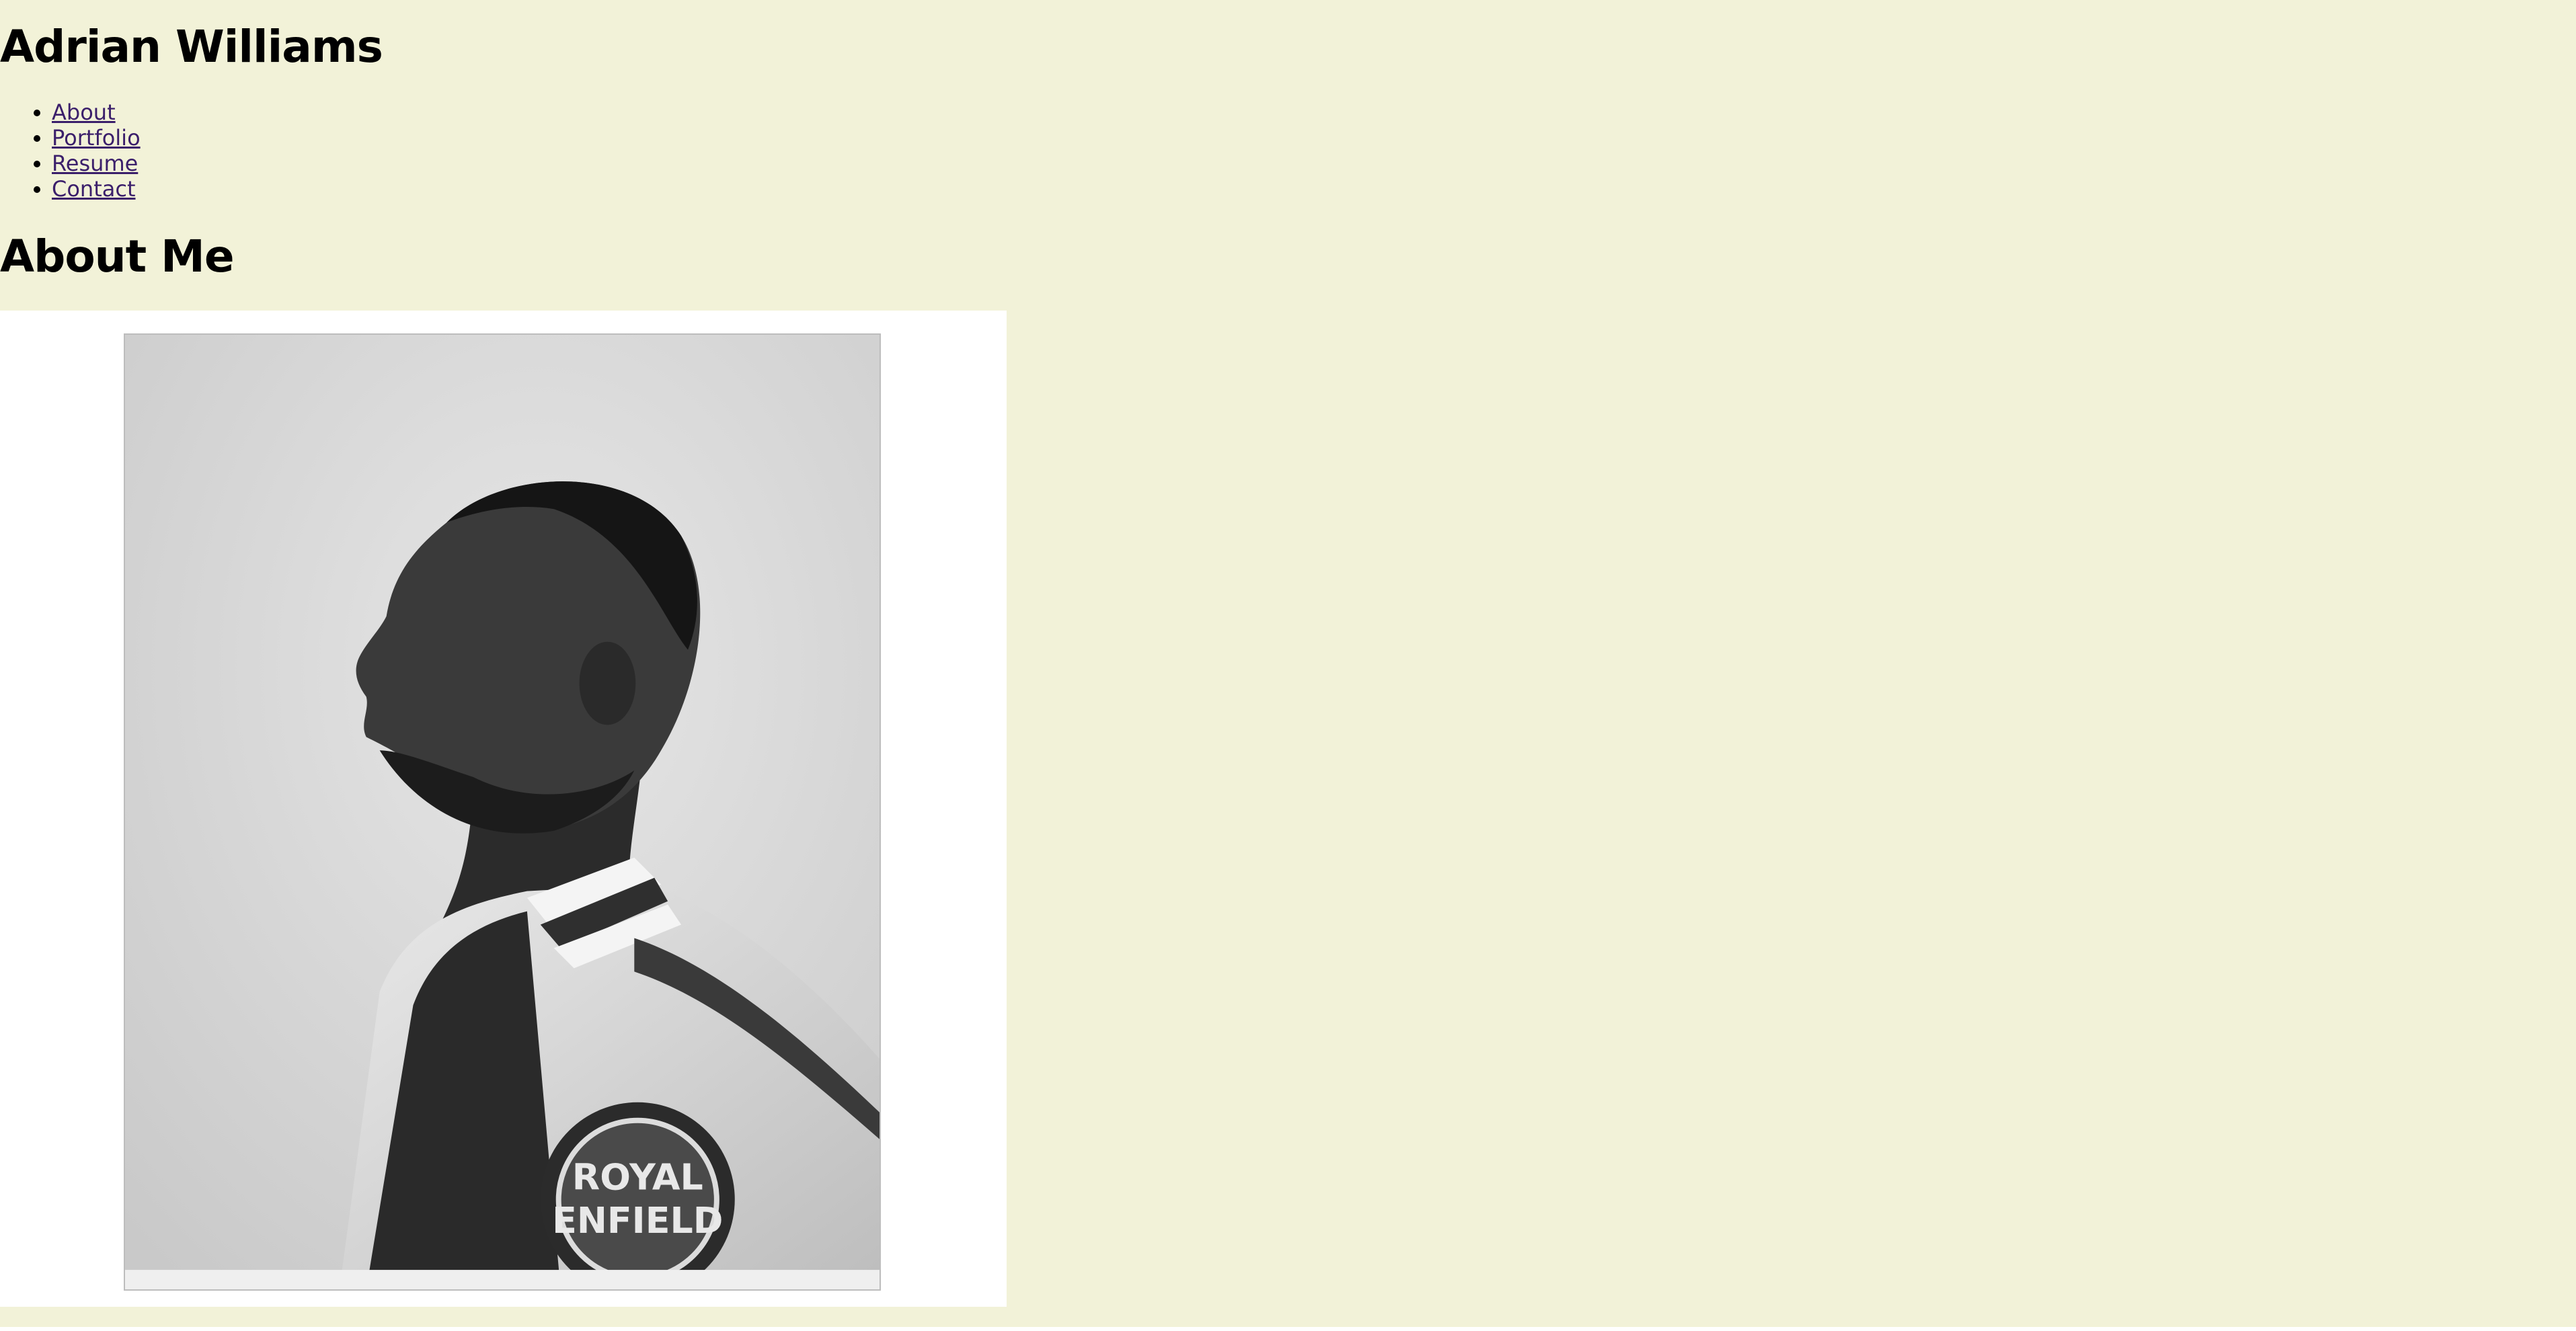 This screenshot has width=2576, height=1331. I want to click on nav-link-resume: Resume, so click(95, 163).